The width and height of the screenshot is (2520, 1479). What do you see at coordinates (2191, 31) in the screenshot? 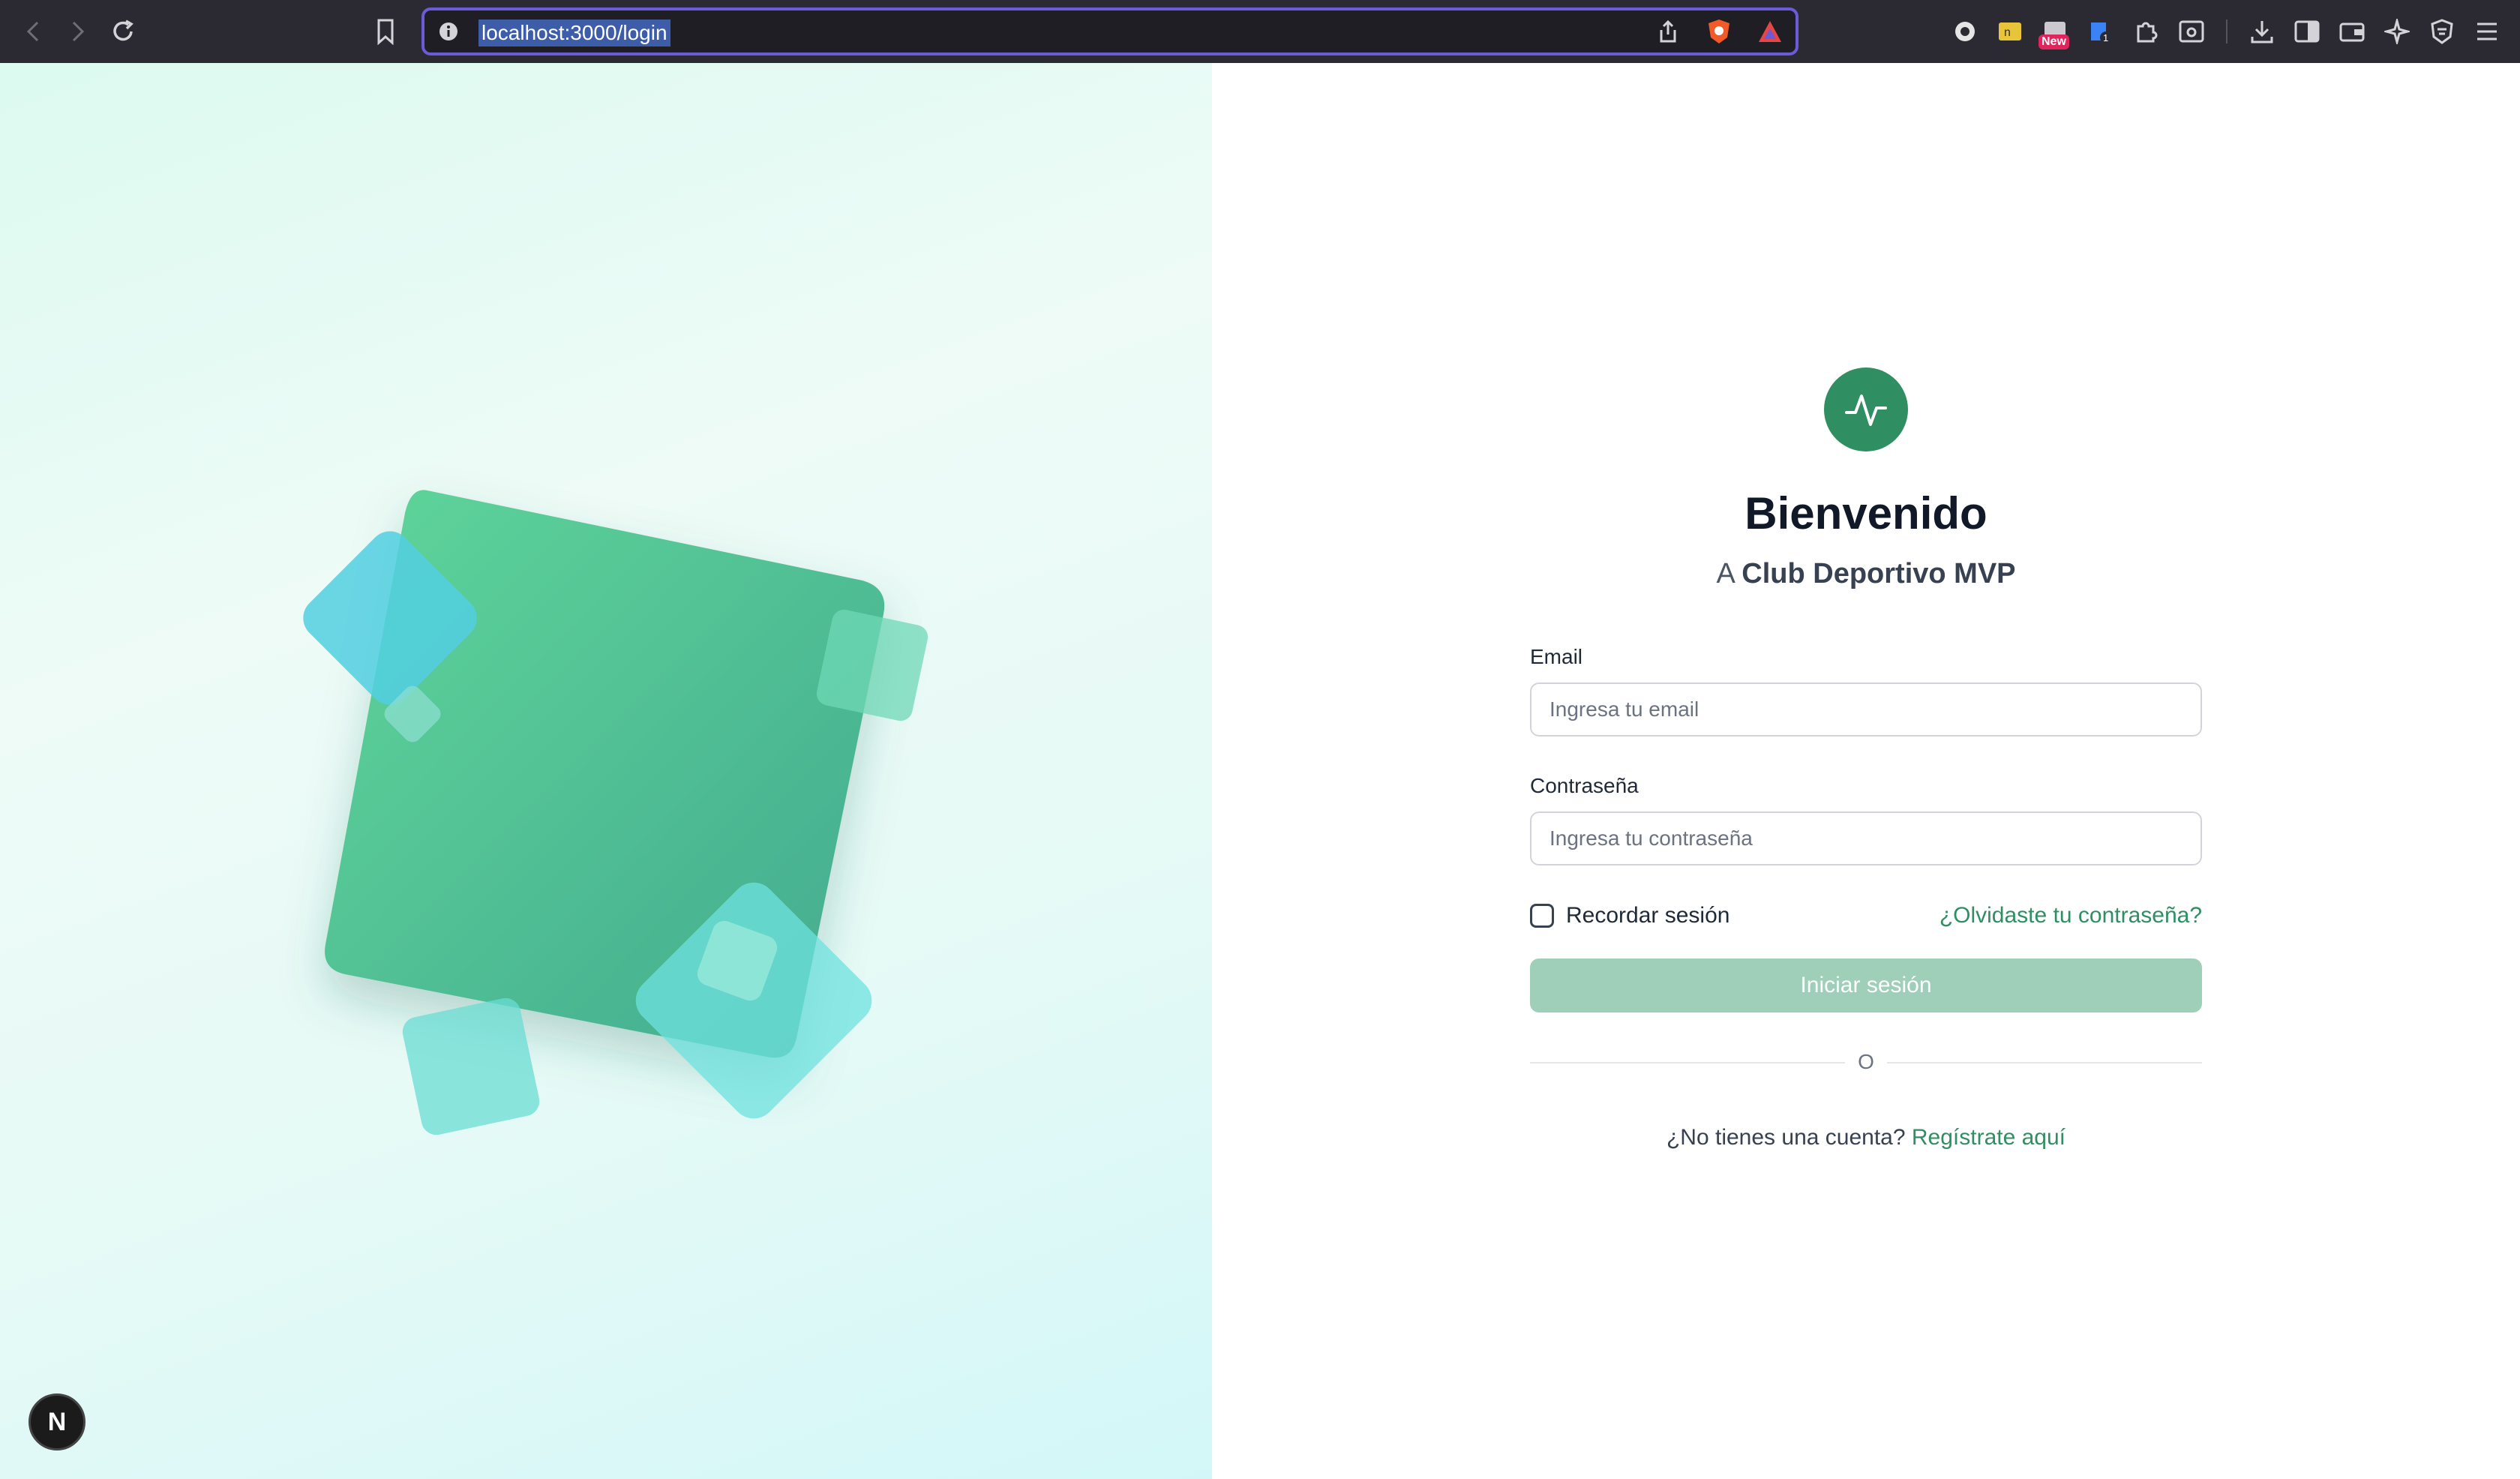
I see `screenshot-icon` at bounding box center [2191, 31].